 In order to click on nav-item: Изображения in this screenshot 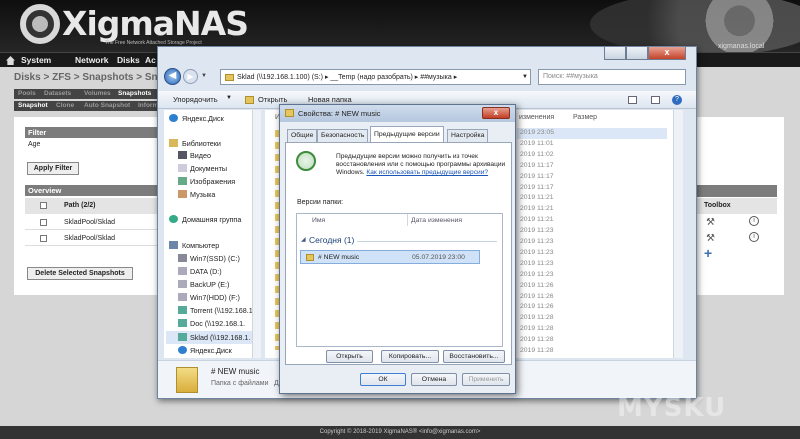, I will do `click(212, 181)`.